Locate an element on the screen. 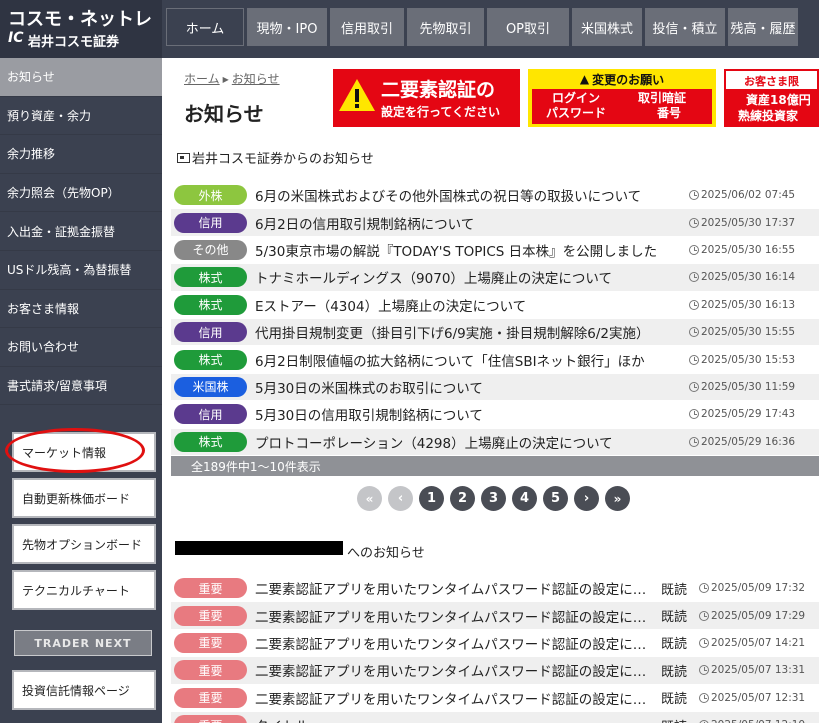 The width and height of the screenshot is (819, 723). news-row: 信用 6月2日の信用取引規制銘柄について 2025/05/30 17:37 is located at coordinates (495, 223).